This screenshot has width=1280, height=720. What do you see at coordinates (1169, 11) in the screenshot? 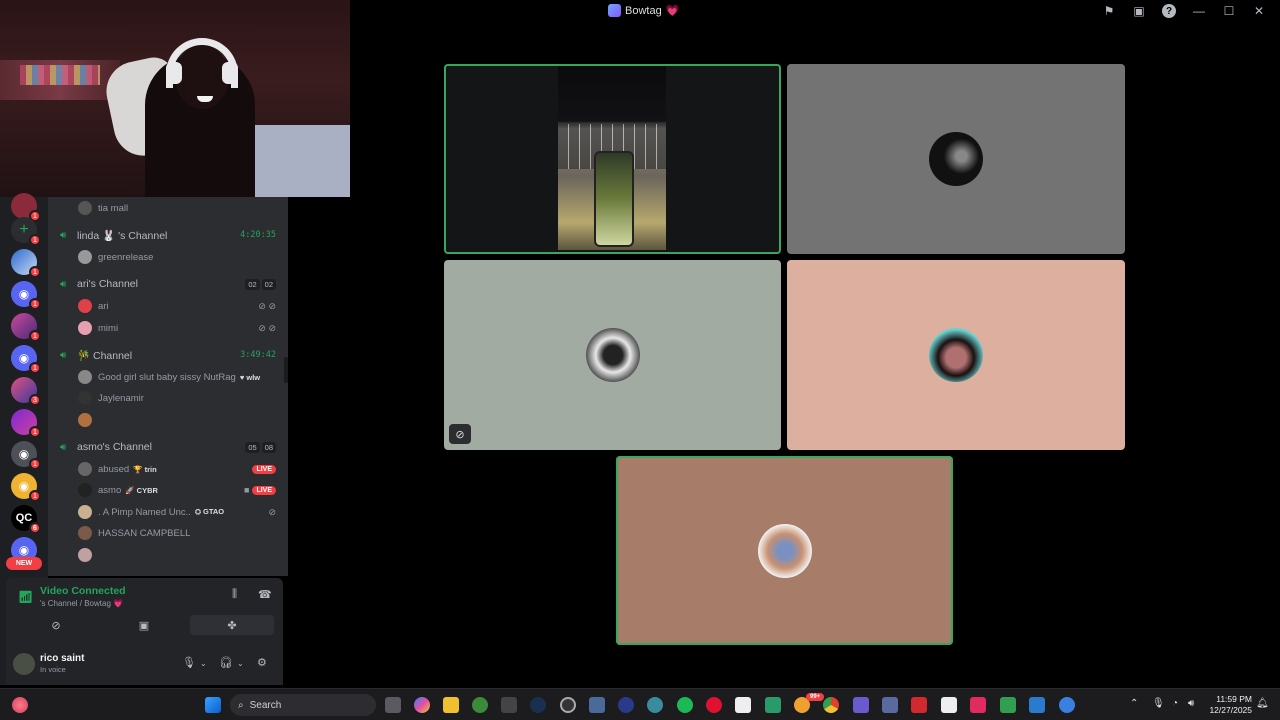
I see `help-icon: ?` at bounding box center [1169, 11].